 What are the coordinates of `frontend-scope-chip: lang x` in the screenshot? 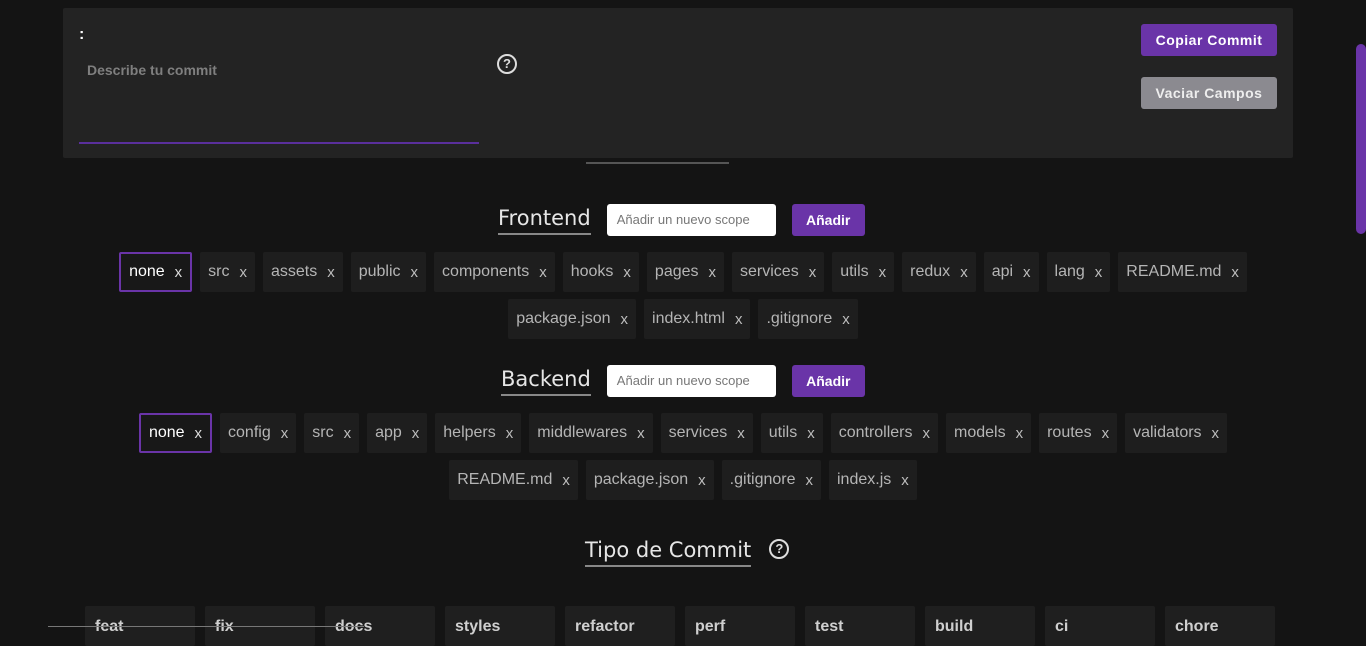 It's located at (1078, 272).